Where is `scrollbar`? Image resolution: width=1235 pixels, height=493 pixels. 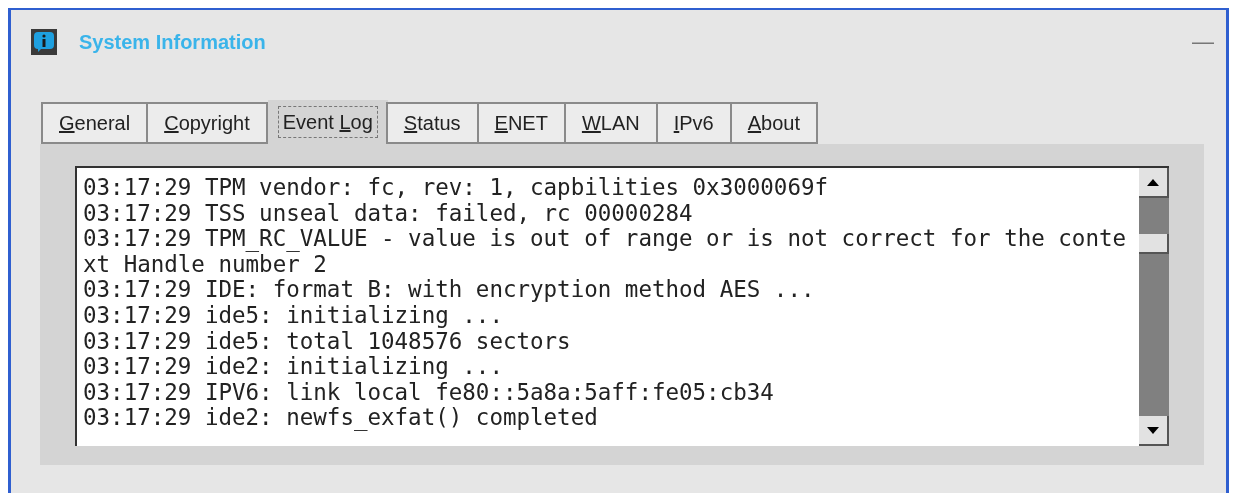
scrollbar is located at coordinates (1154, 307).